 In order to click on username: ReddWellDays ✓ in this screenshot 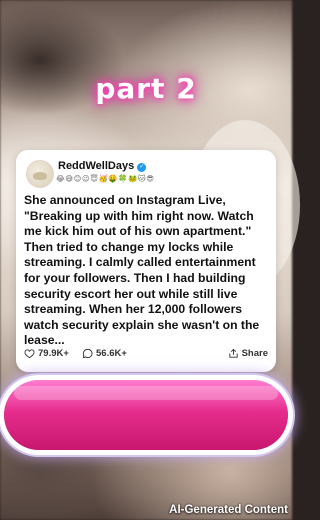, I will do `click(102, 166)`.